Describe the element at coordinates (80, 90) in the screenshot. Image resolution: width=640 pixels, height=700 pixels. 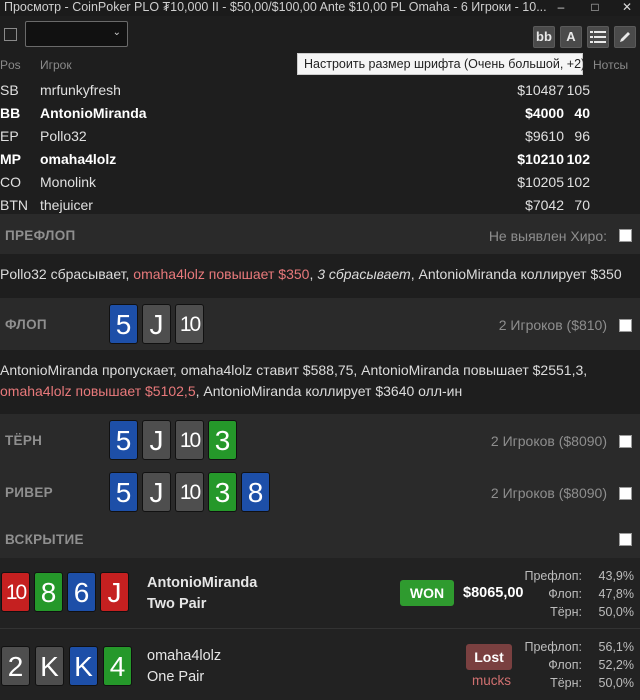
I see `player-name: mrfunkyfresh` at that location.